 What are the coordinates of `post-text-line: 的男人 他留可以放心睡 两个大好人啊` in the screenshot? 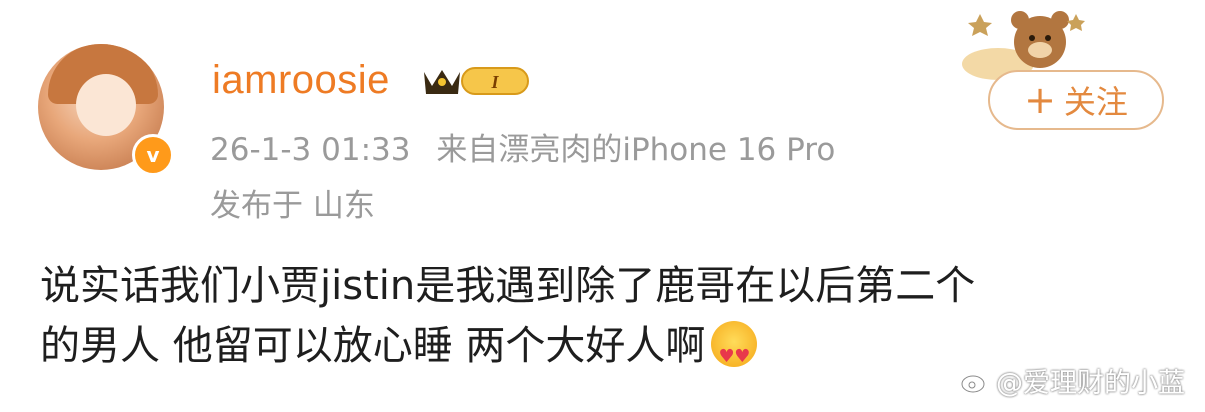 It's located at (373, 346).